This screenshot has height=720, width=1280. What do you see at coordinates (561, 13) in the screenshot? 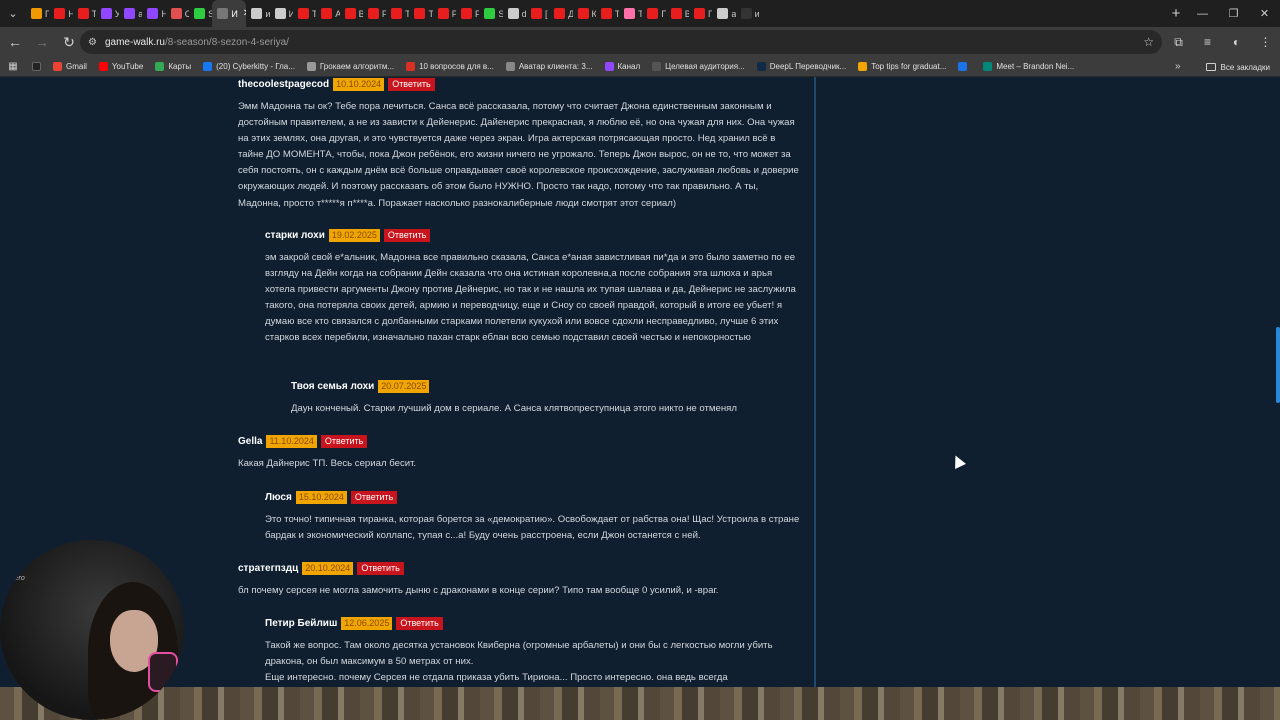
I see `browser-tab: Д` at bounding box center [561, 13].